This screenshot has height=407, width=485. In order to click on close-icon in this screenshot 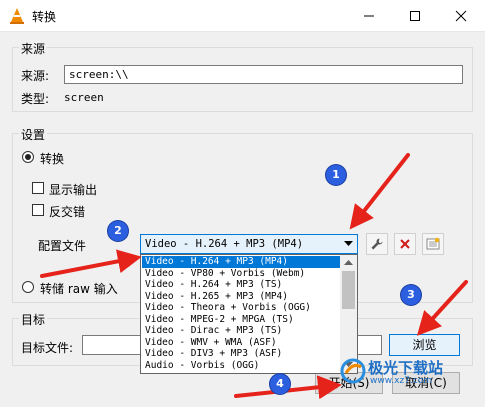, I will do `click(461, 16)`.